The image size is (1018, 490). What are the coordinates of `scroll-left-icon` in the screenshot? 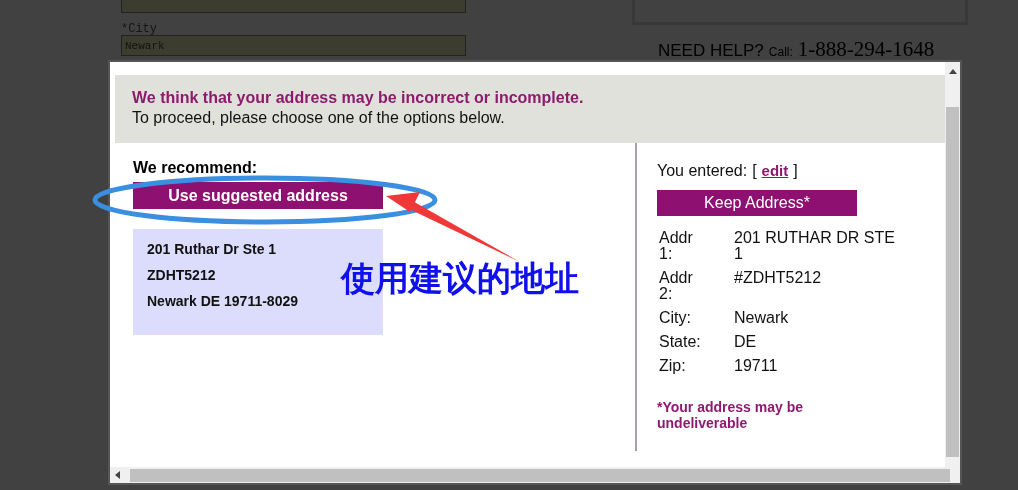 It's located at (117, 475).